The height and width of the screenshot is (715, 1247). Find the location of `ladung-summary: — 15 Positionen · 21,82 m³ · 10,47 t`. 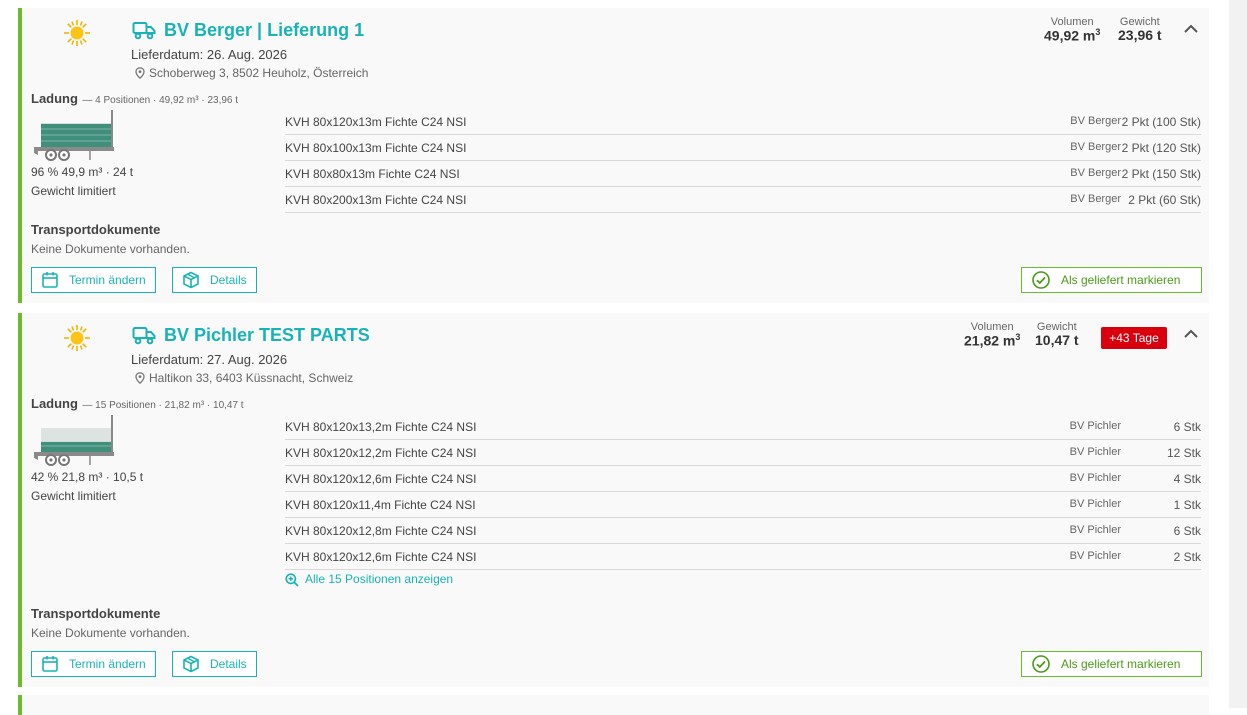

ladung-summary: — 15 Positionen · 21,82 m³ · 10,47 t is located at coordinates (163, 405).